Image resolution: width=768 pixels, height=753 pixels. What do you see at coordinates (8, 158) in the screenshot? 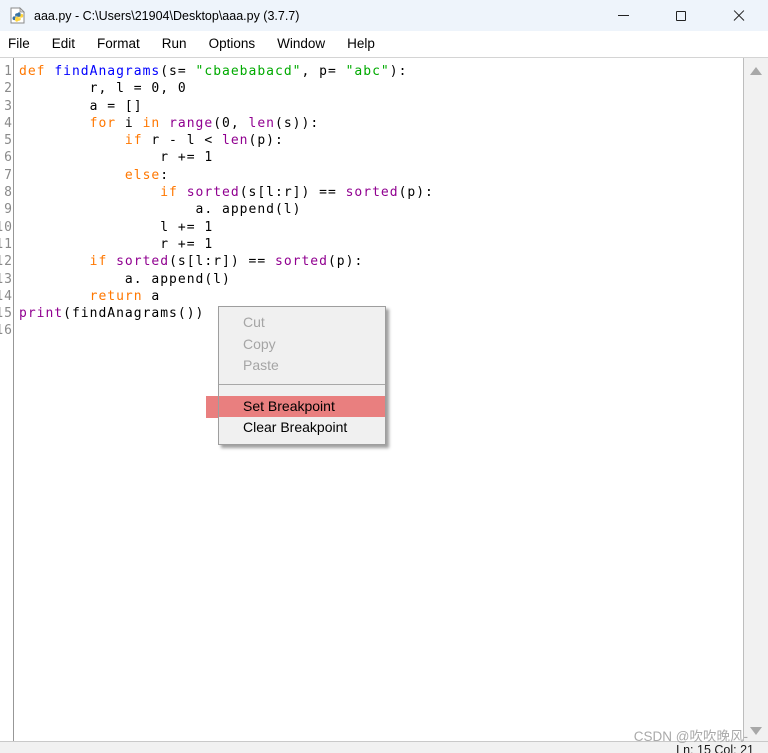
I see `line-number: 6` at bounding box center [8, 158].